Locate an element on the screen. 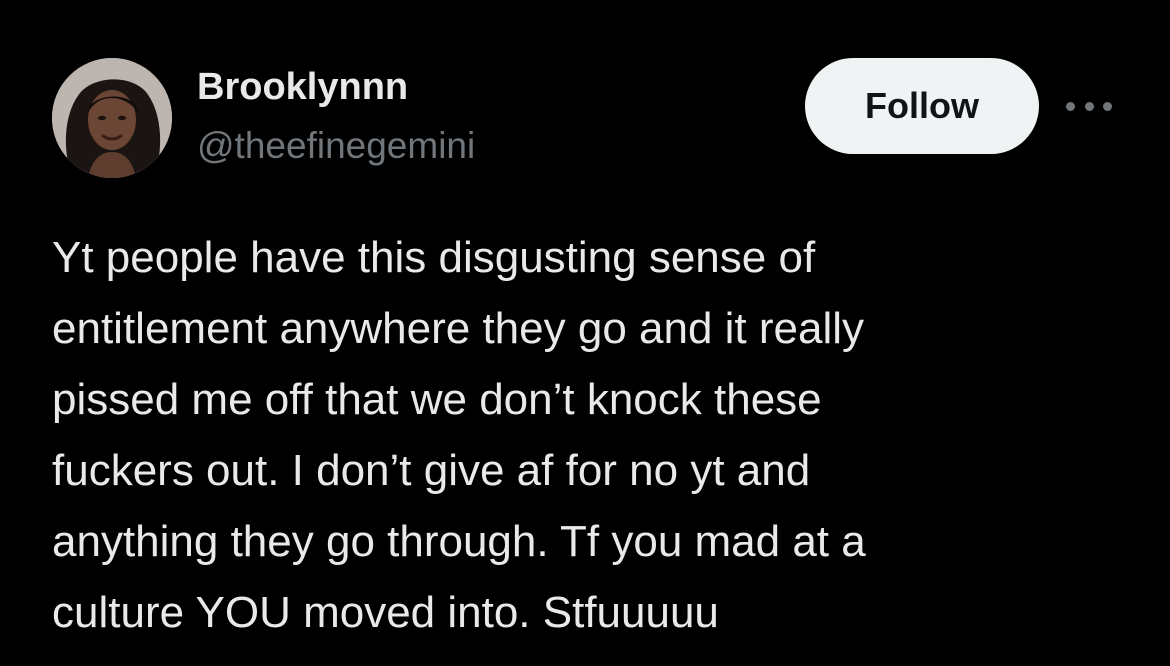  user-avatar is located at coordinates (112, 118).